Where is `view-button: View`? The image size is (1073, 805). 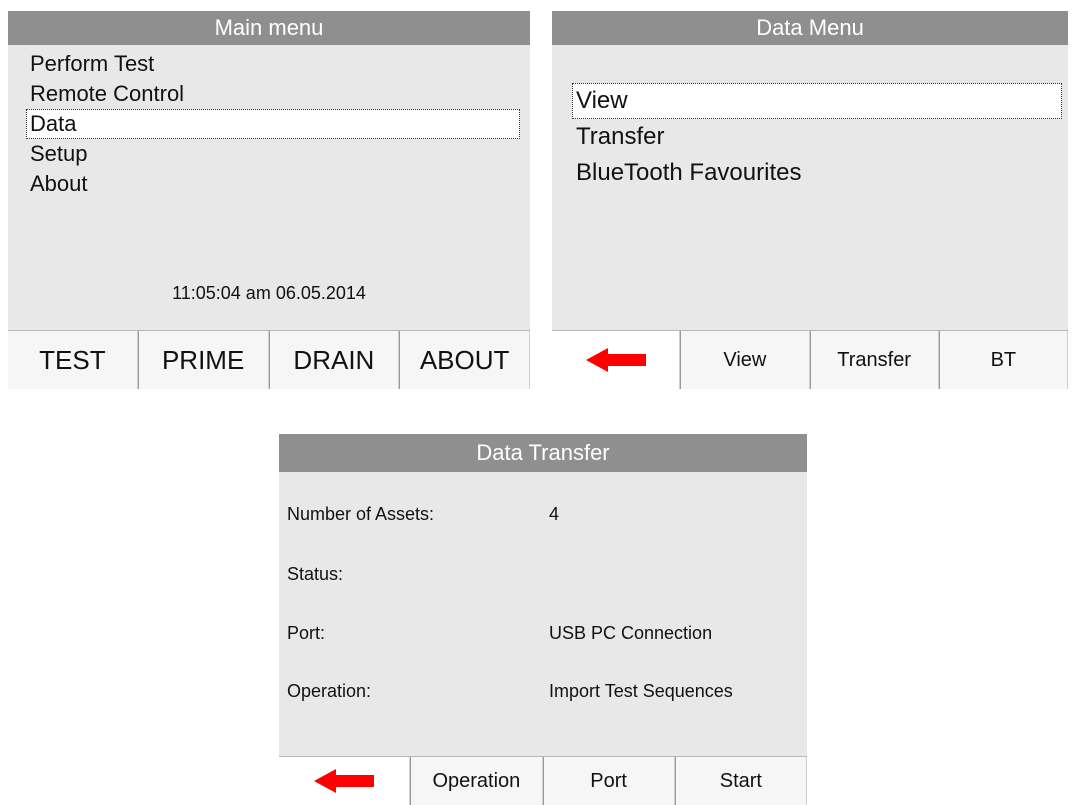
view-button: View is located at coordinates (745, 360).